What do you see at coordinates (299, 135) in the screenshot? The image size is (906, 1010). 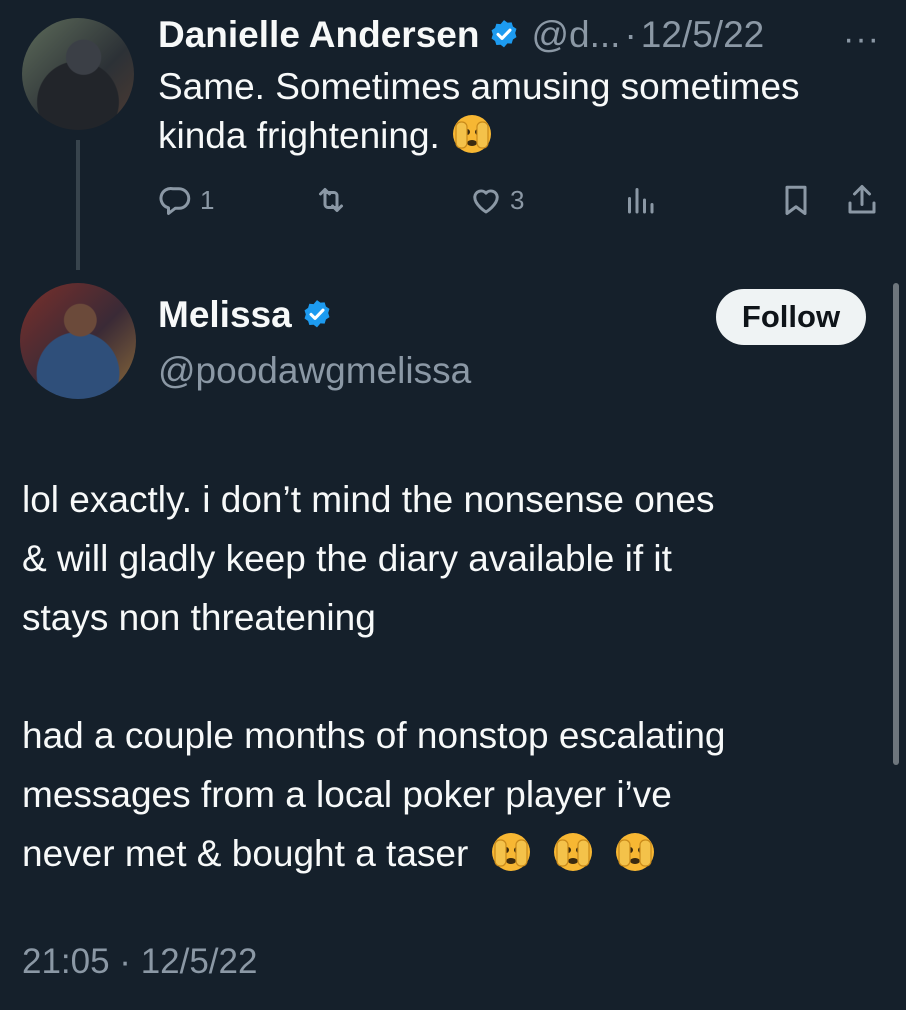 I see `tweet-text-segment: kinda frightening.` at bounding box center [299, 135].